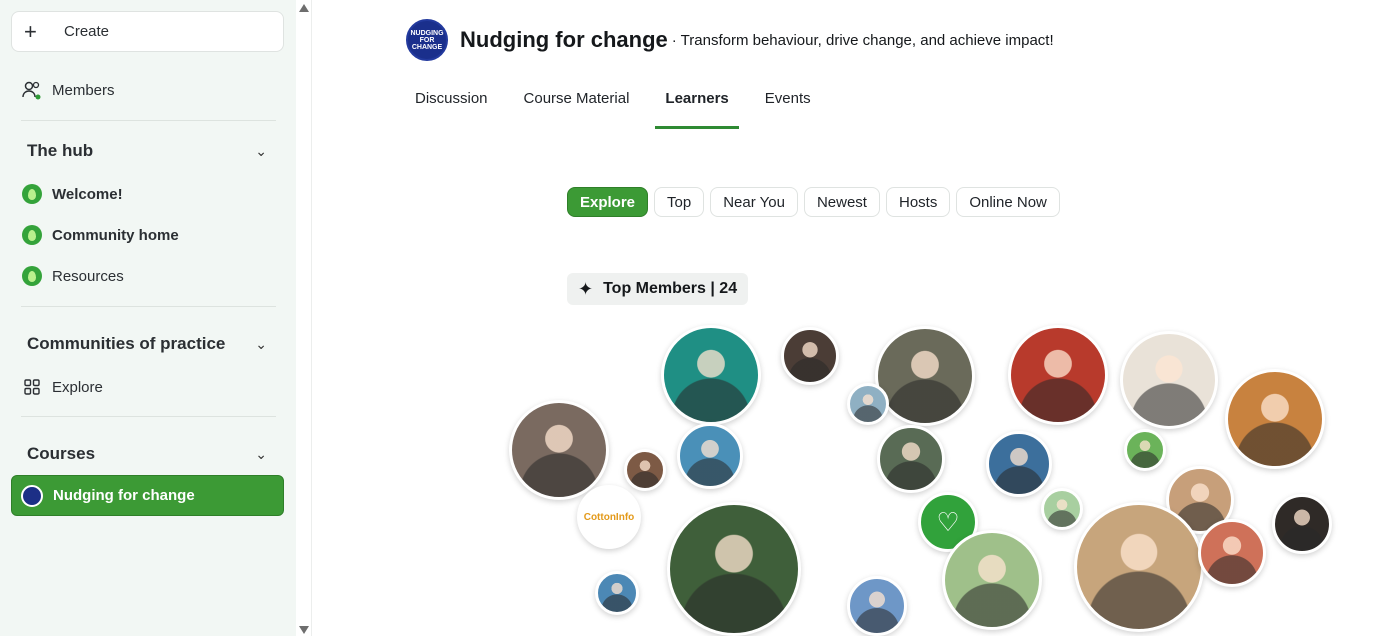  Describe the element at coordinates (304, 8) in the screenshot. I see `scroll-up-arrow-icon` at that location.